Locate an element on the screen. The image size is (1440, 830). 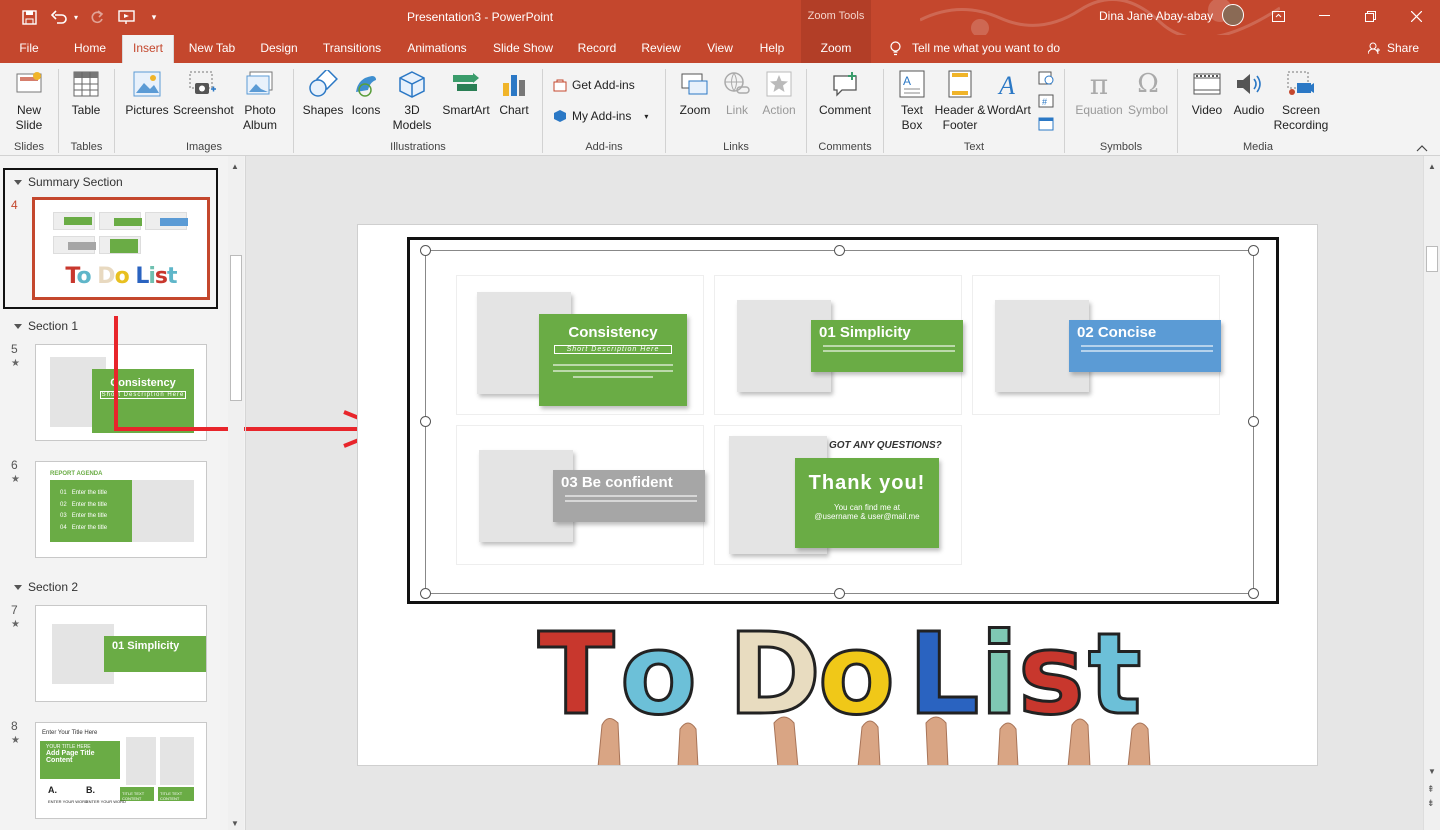
smartart-button: SmartArt is located at coordinates (466, 93).